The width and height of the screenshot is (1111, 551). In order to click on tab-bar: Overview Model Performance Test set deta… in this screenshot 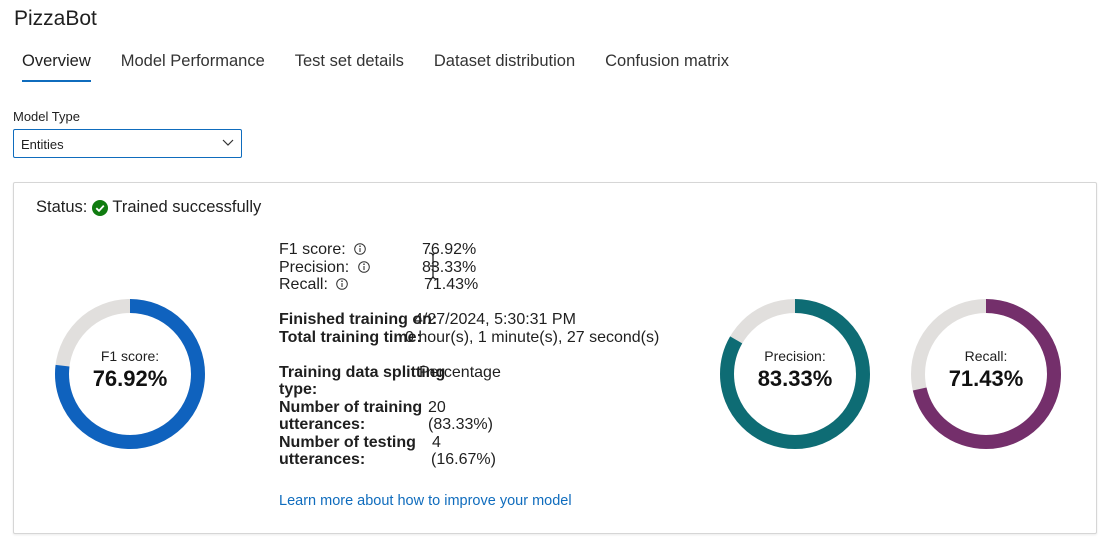, I will do `click(382, 68)`.